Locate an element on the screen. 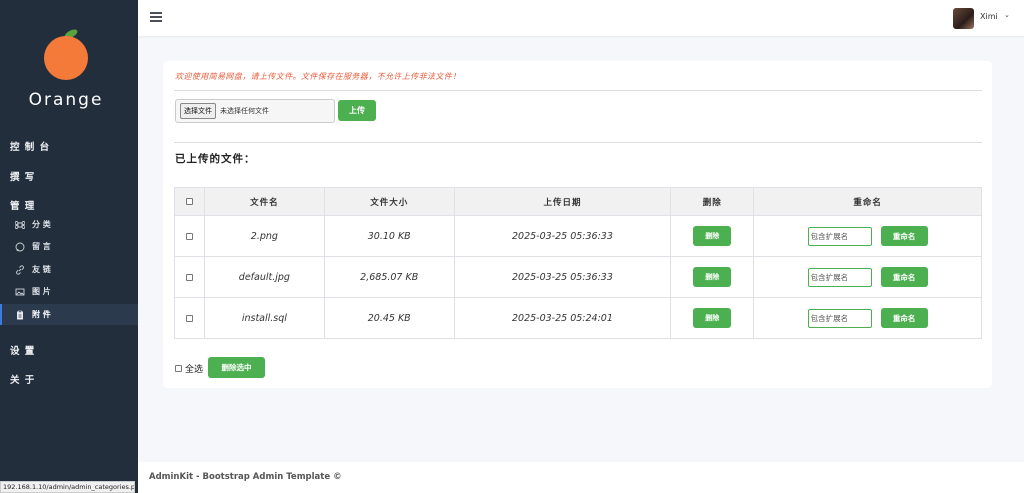 This screenshot has height=493, width=1024. sidebar-item-label: 留 言 is located at coordinates (41, 246).